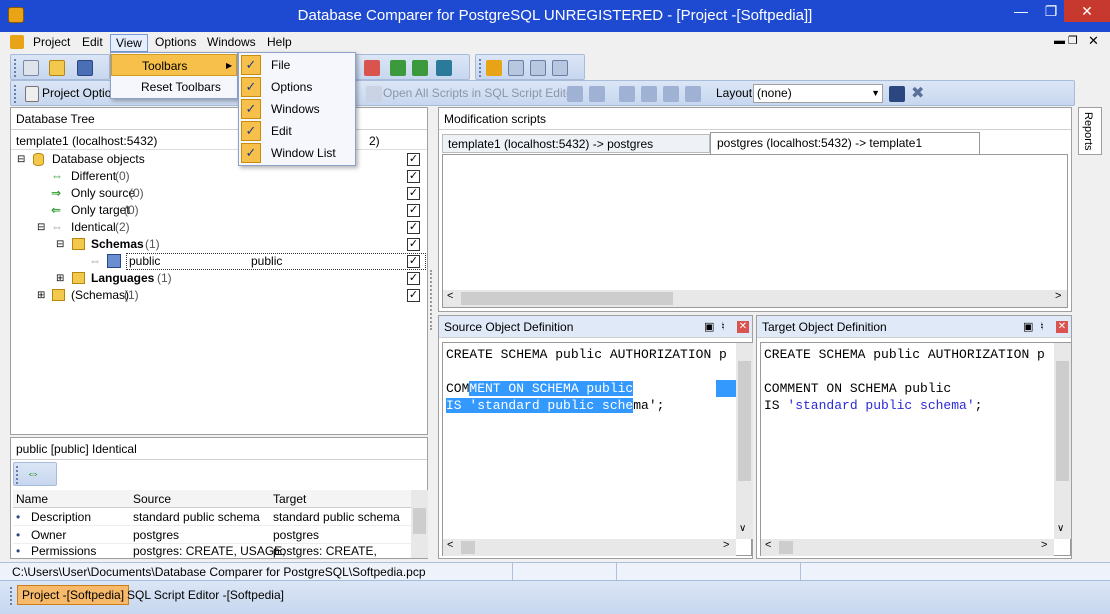  What do you see at coordinates (575, 94) in the screenshot?
I see `lightning-icon` at bounding box center [575, 94].